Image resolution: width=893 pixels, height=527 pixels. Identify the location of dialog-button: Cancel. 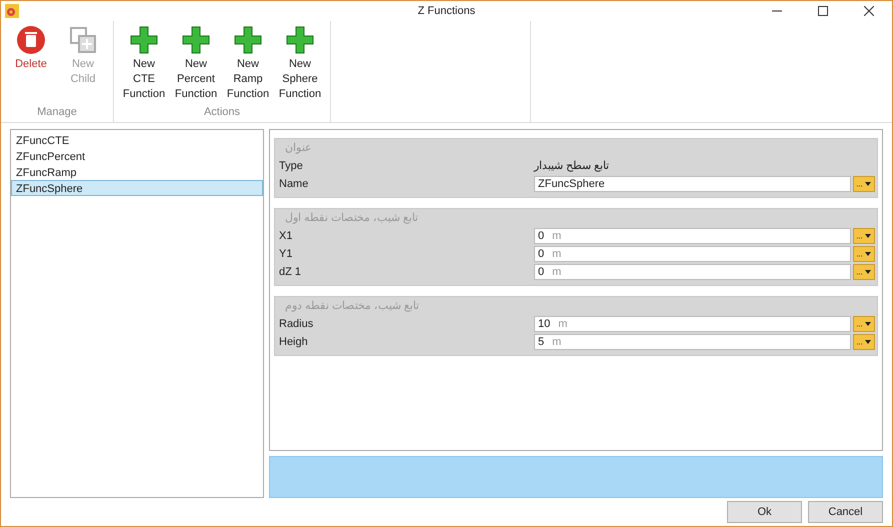
(845, 512).